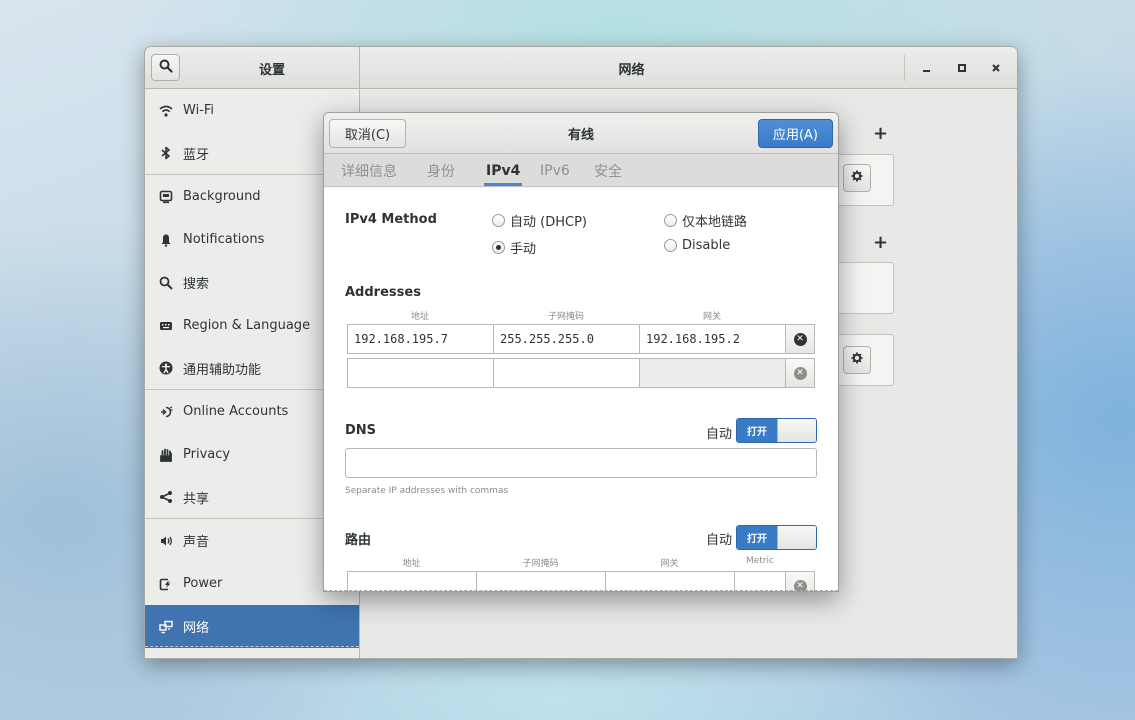 This screenshot has width=1135, height=720. I want to click on route-col-netmask: 子网掩码, so click(540, 564).